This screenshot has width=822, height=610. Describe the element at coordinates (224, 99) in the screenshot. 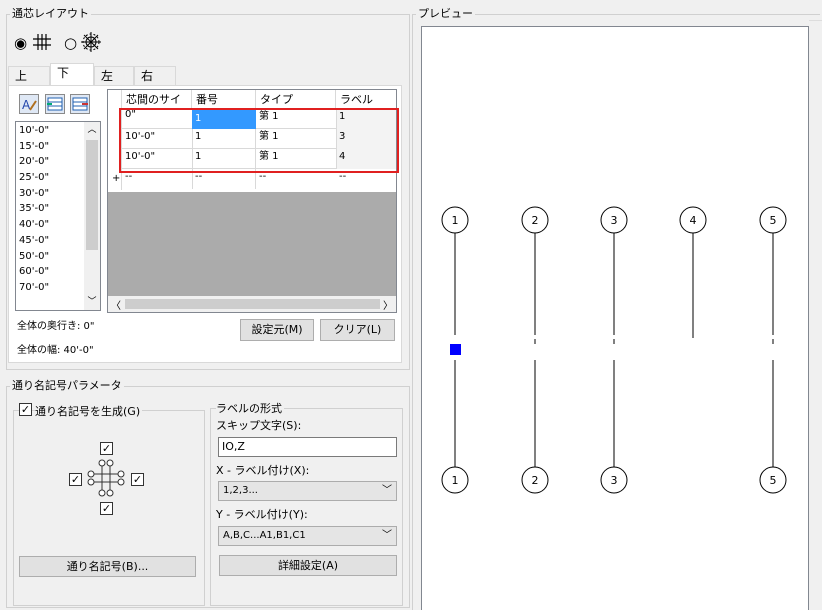

I see `grid-header-number: 番号` at that location.